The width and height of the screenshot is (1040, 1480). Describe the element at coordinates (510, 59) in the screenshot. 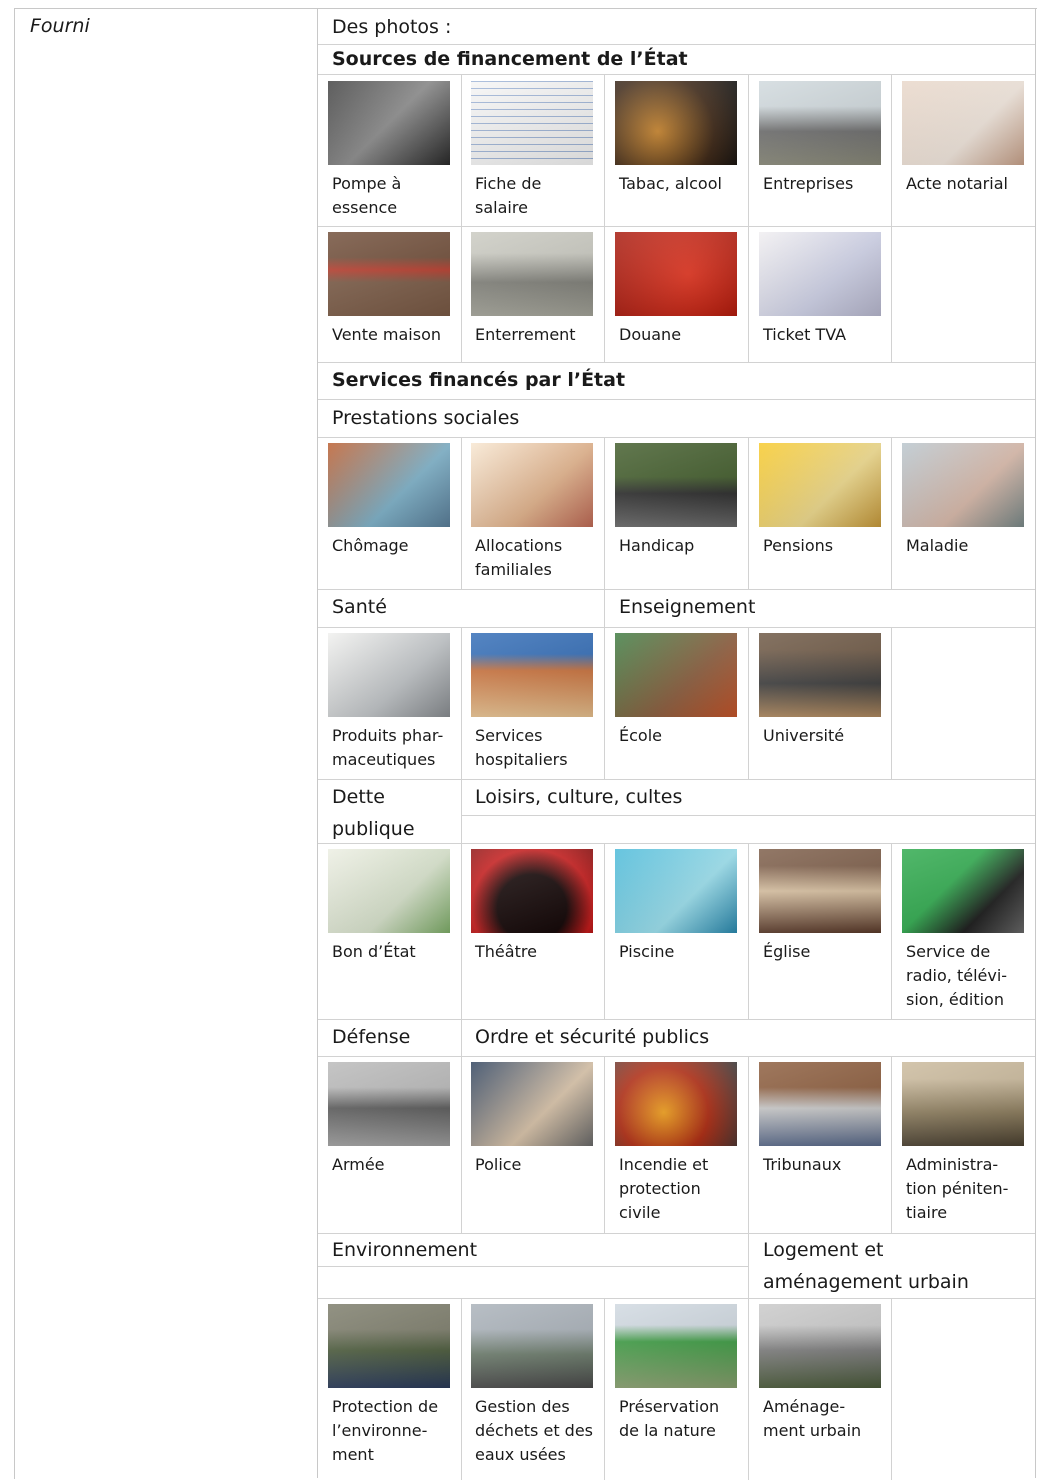

I see `section-heading: Sources de financement de l’État` at that location.